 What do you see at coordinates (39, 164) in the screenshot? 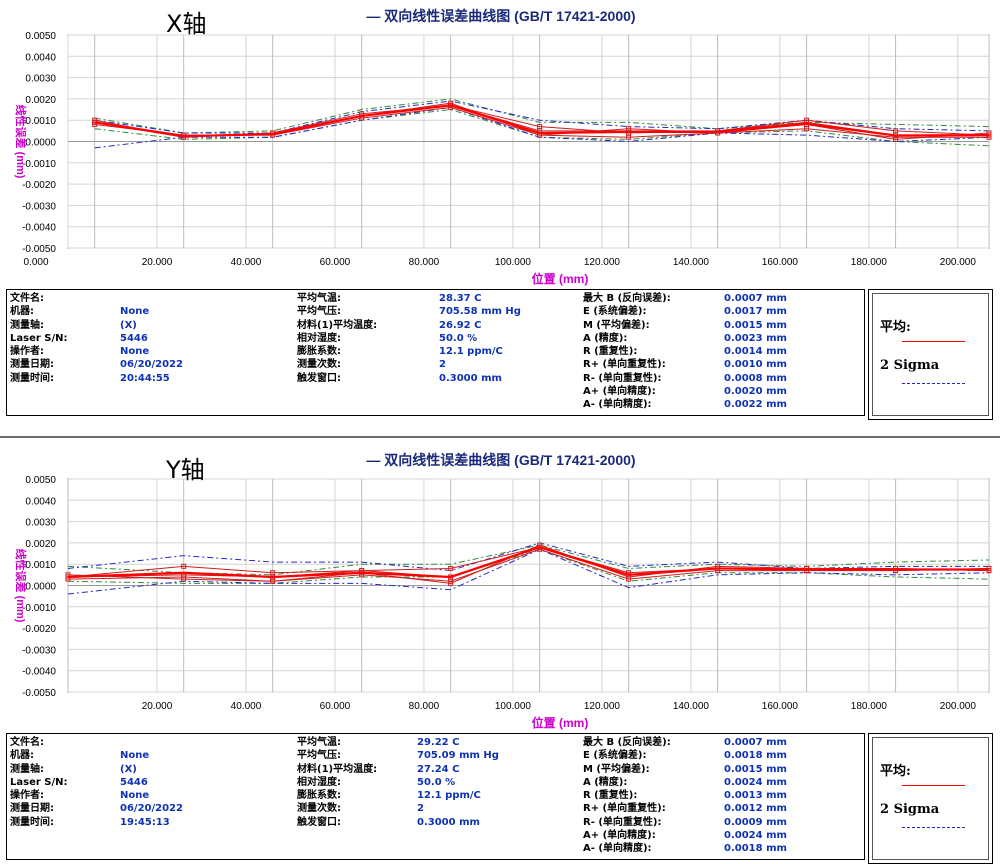
I see `y-tick-label: -0.0010` at bounding box center [39, 164].